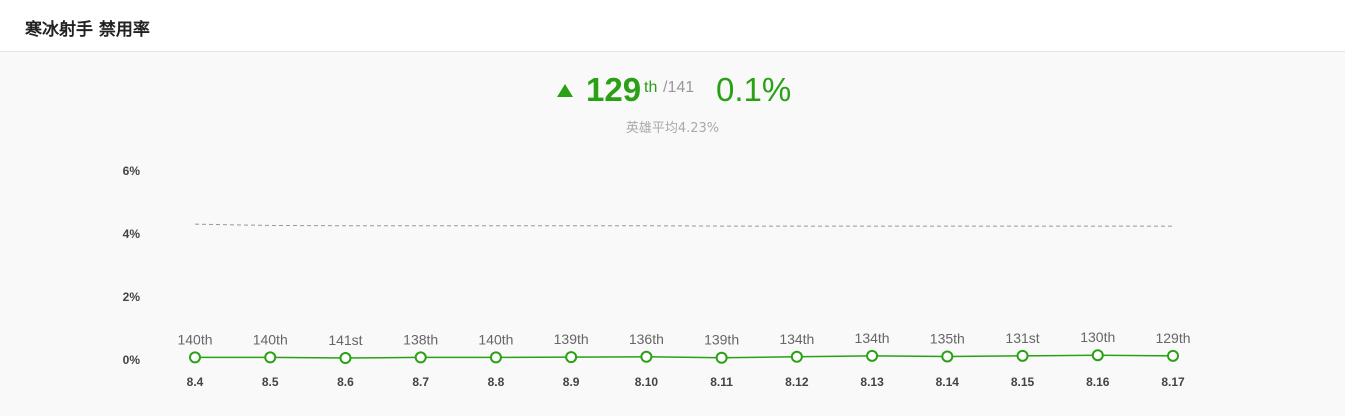 Image resolution: width=1345 pixels, height=416 pixels. What do you see at coordinates (646, 339) in the screenshot?
I see `point-rank-label: 136th` at bounding box center [646, 339].